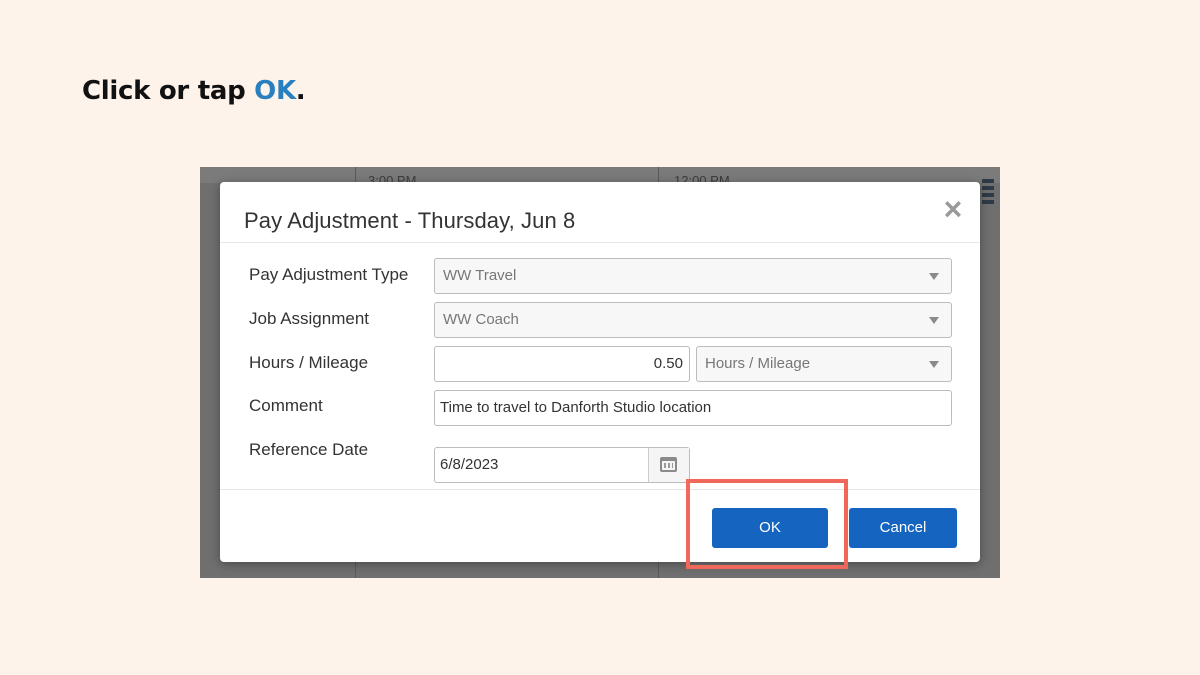 This screenshot has width=1200, height=675. Describe the element at coordinates (600, 489) in the screenshot. I see `footer-divider` at that location.